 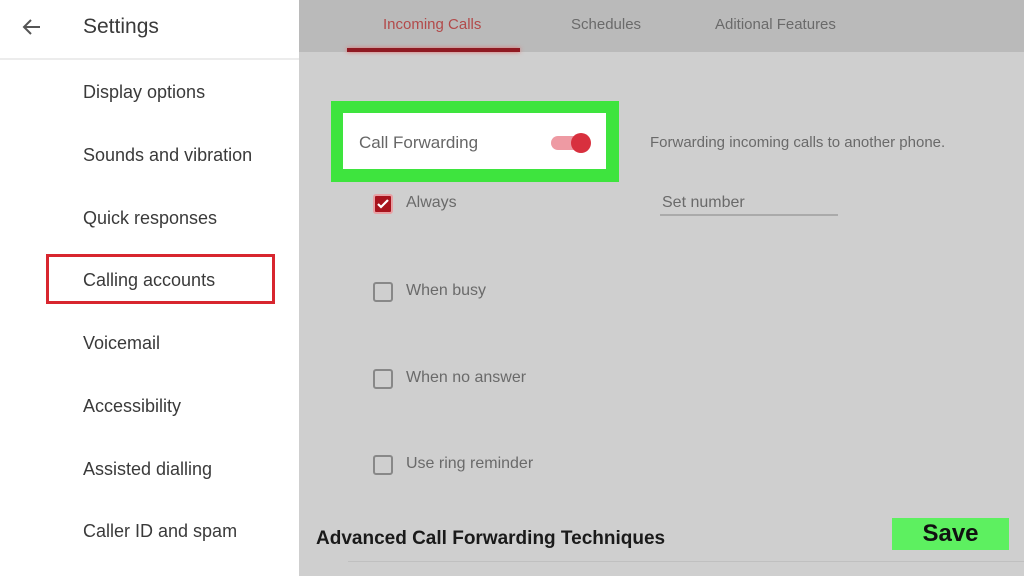 I want to click on sidebar-header: Settings, so click(x=149, y=30).